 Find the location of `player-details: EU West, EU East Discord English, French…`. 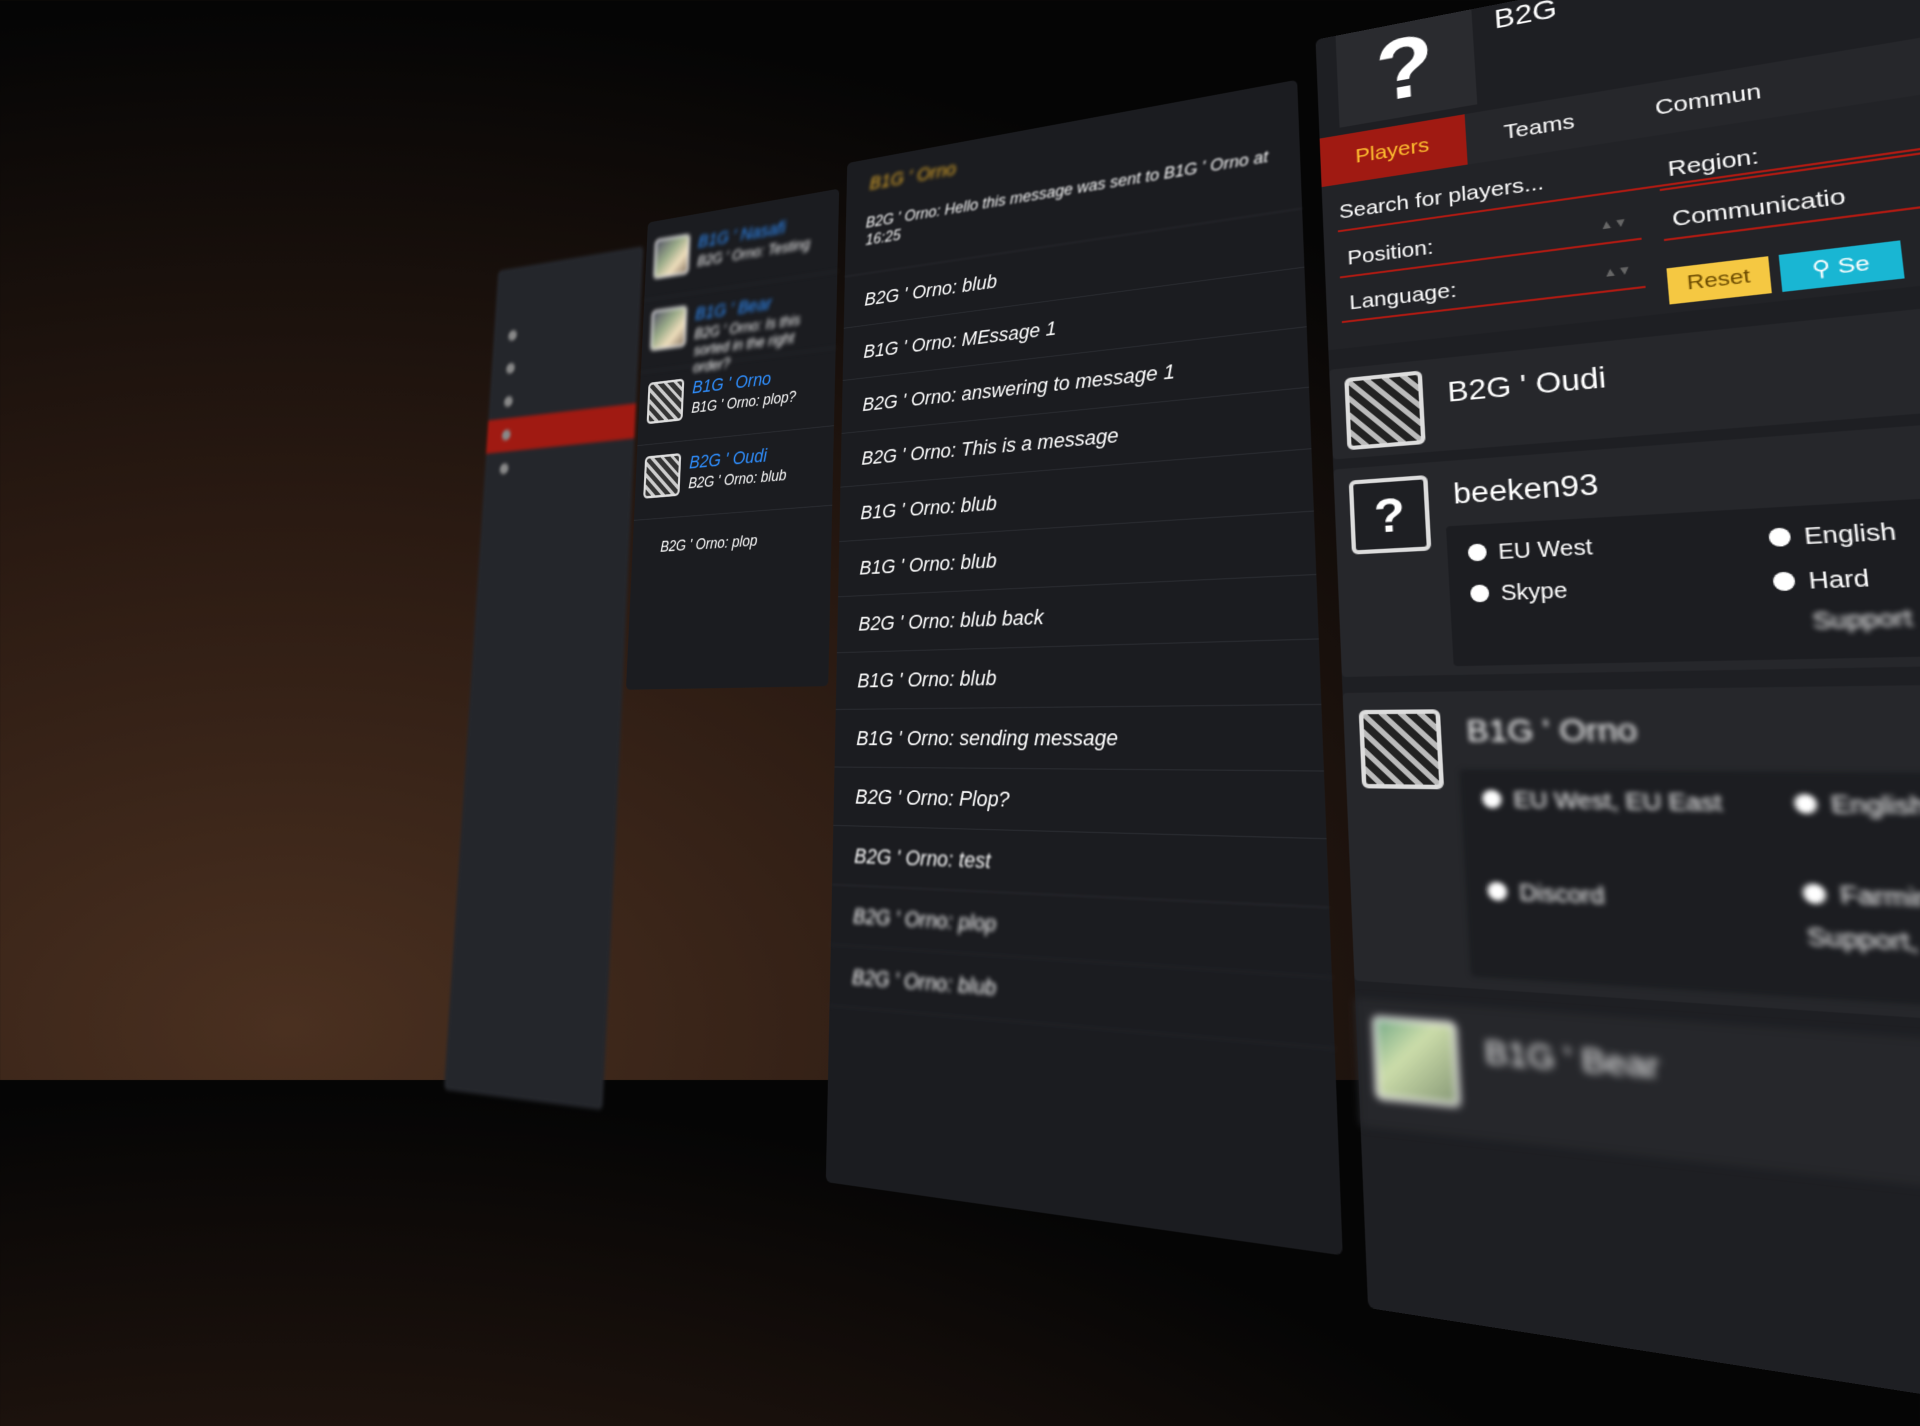

player-details: EU West, EU East Discord English, French… is located at coordinates (1689, 896).